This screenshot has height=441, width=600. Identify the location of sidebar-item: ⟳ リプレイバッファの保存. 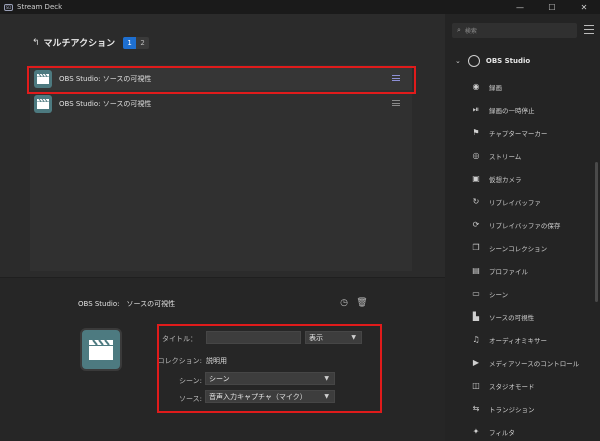
(517, 224).